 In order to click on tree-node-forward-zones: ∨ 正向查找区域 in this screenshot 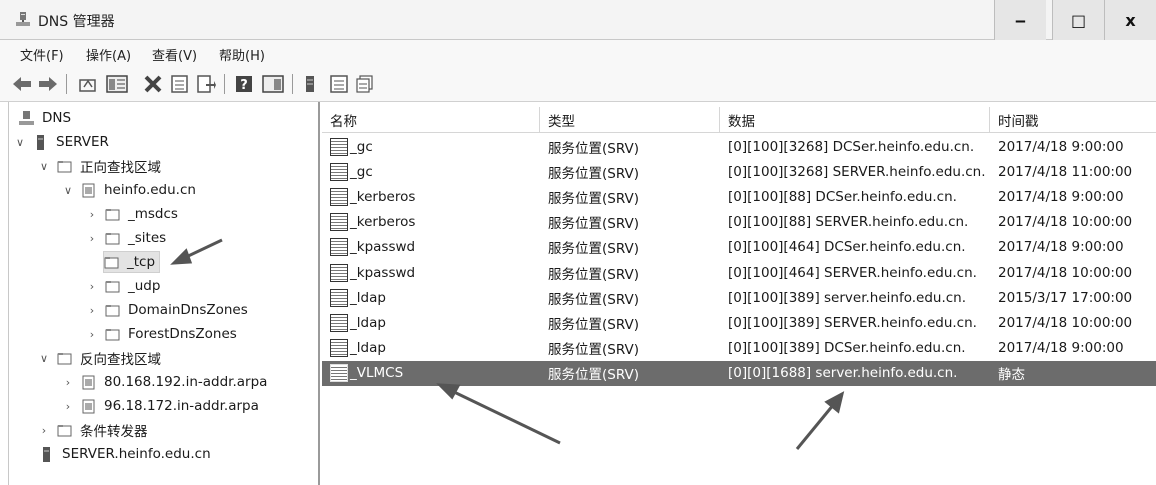, I will do `click(99, 166)`.